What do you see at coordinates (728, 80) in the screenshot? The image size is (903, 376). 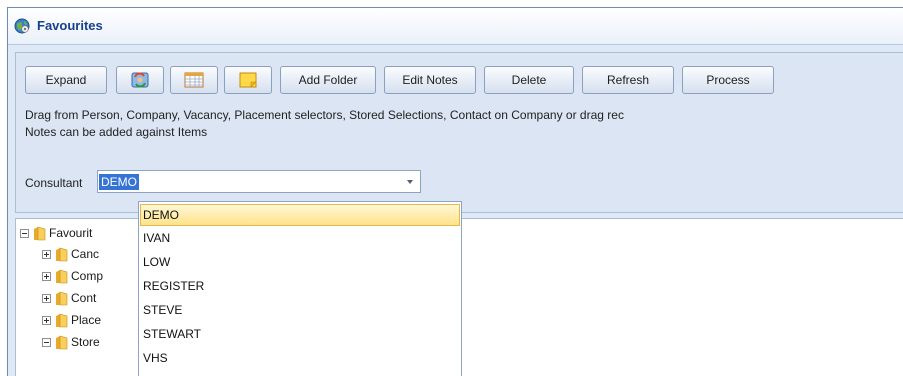 I see `process-button: Process` at bounding box center [728, 80].